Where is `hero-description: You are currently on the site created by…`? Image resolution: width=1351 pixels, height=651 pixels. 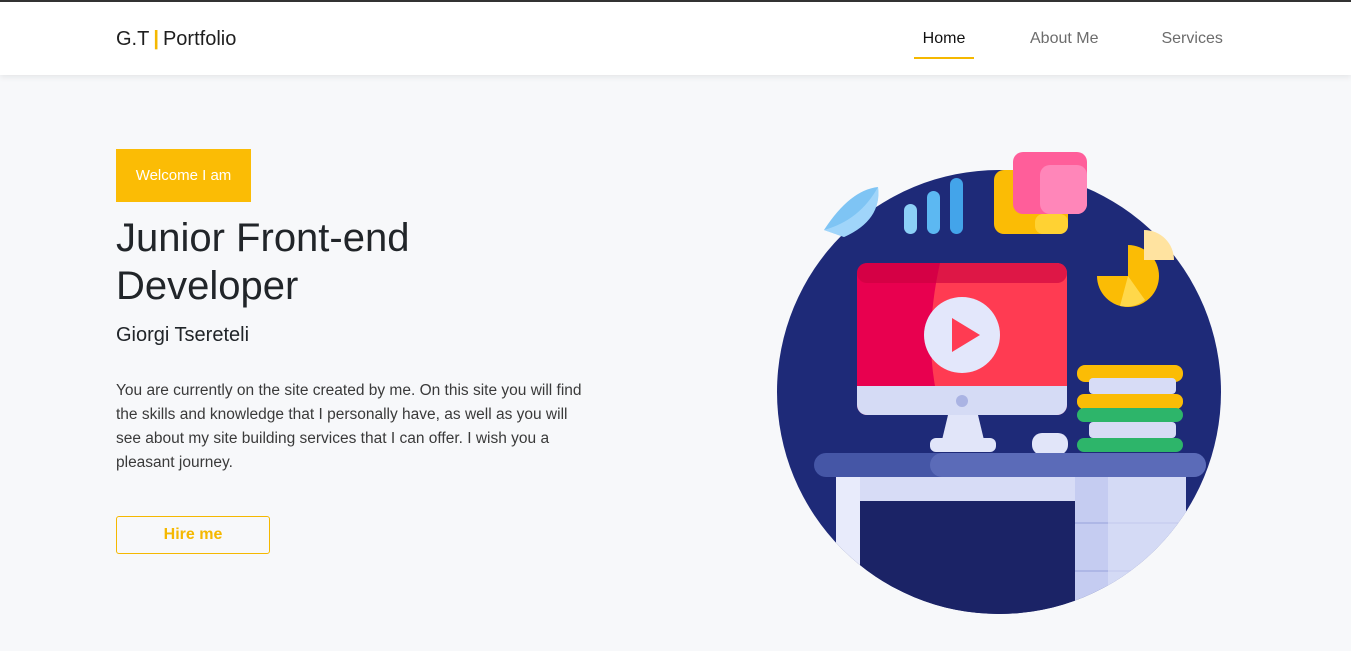 hero-description: You are currently on the site created by… is located at coordinates (349, 426).